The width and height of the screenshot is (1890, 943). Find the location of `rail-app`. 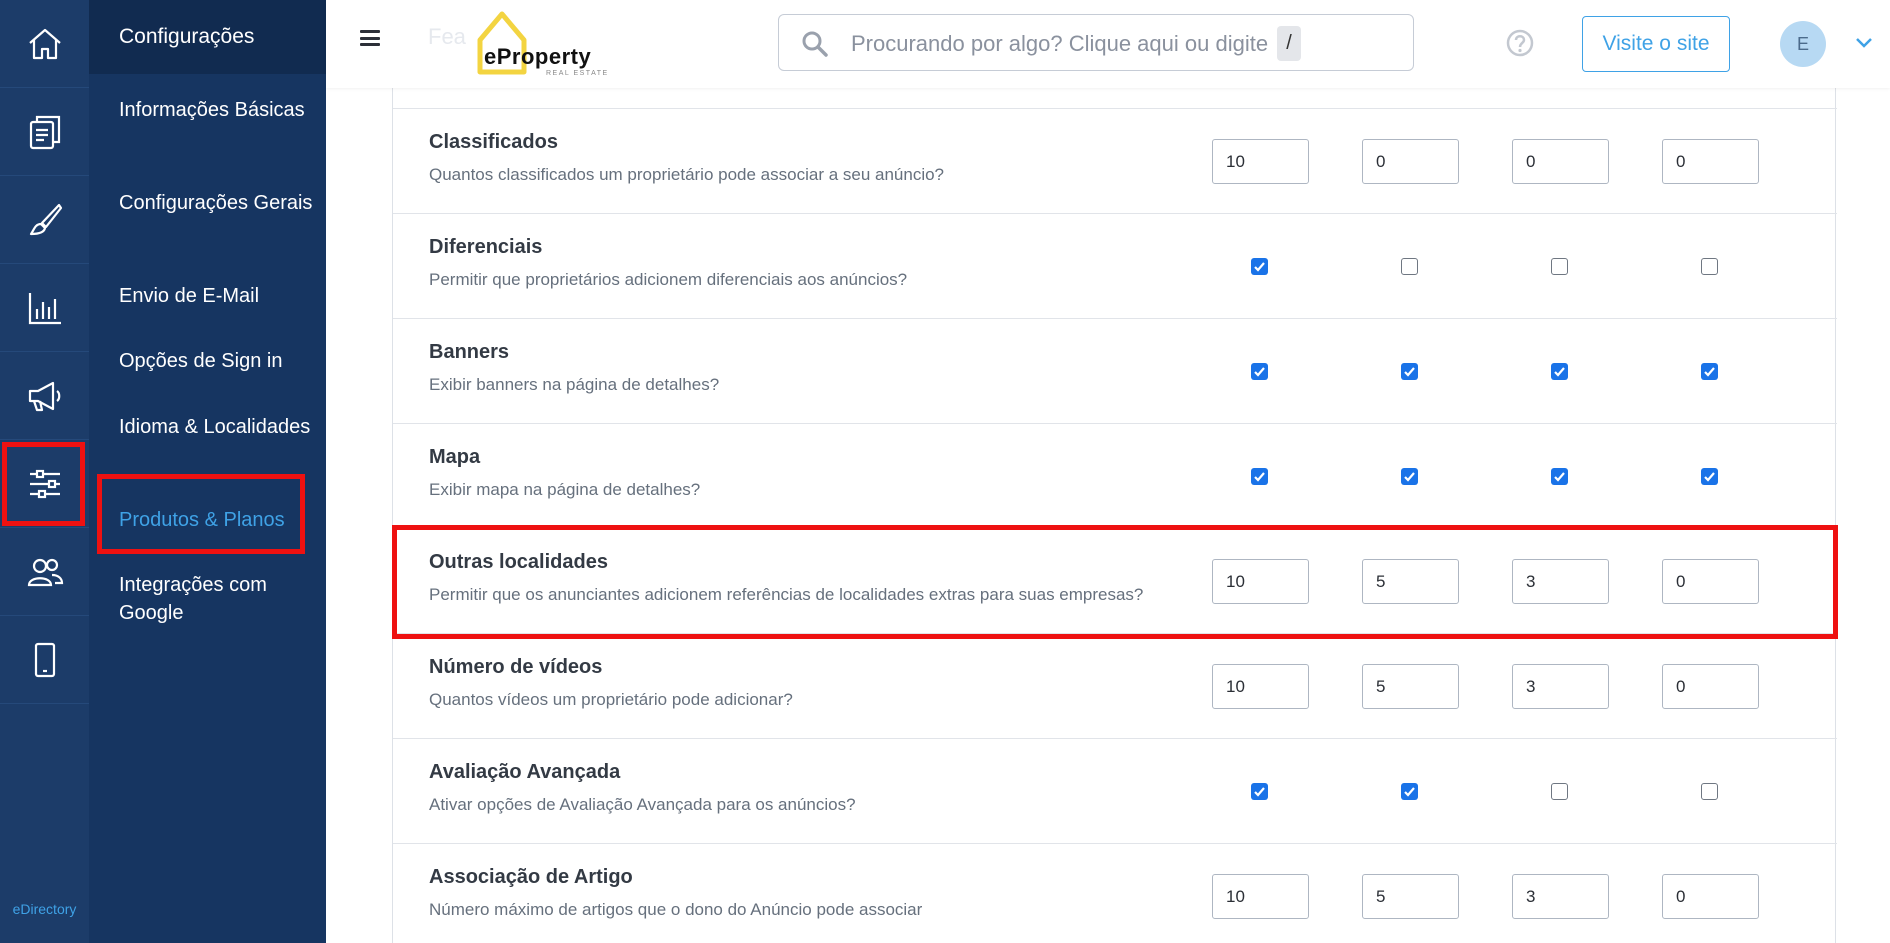

rail-app is located at coordinates (44, 660).